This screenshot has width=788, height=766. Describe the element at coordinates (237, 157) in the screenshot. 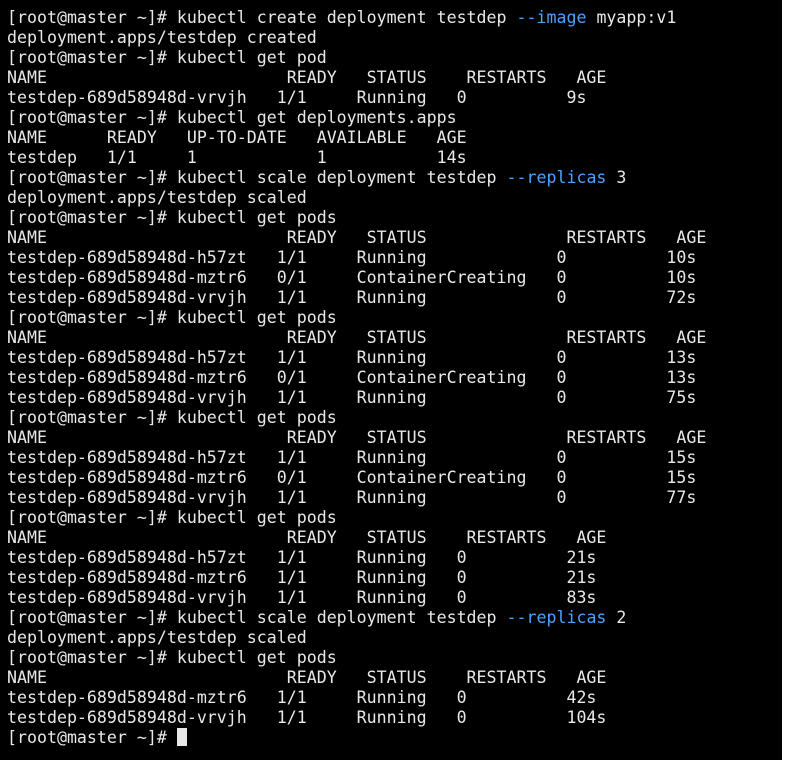

I see `line-text: testdep 1/1 1 1 14s` at that location.